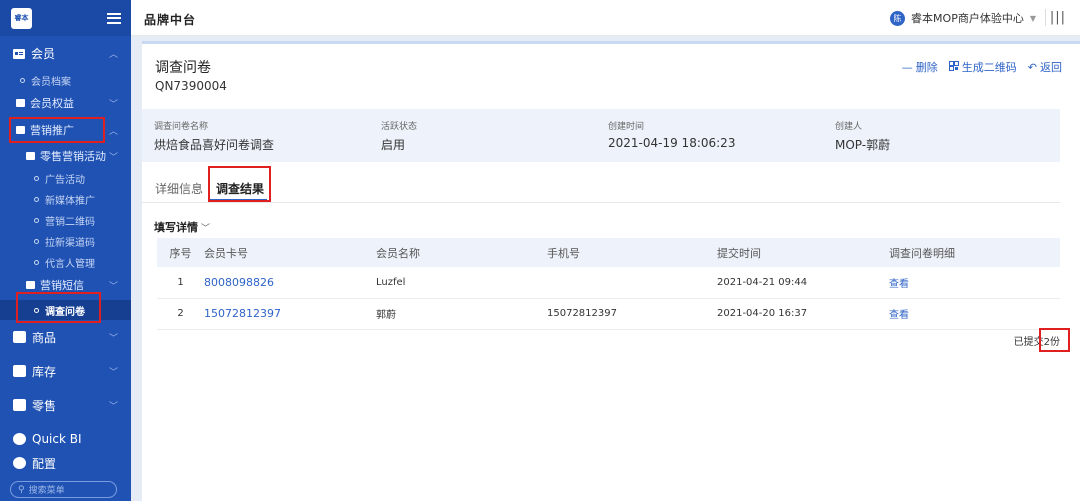 The width and height of the screenshot is (1080, 501). What do you see at coordinates (44, 405) in the screenshot?
I see `sidebar-item-label: 零售` at bounding box center [44, 405].